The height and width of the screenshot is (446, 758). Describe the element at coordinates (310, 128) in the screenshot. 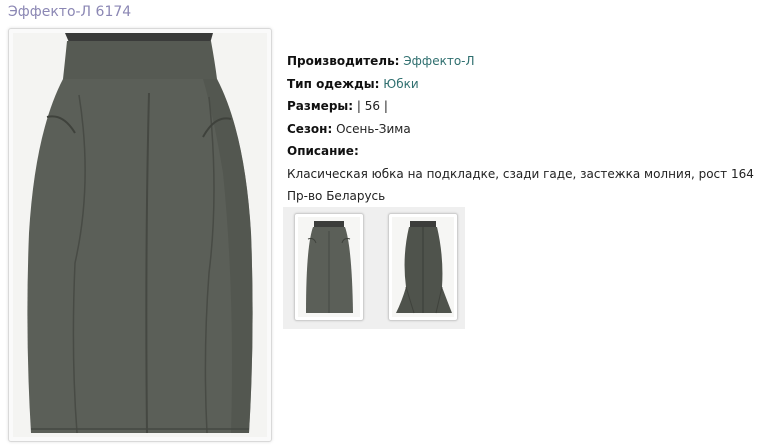

I see `season-label: Сезон:` at that location.